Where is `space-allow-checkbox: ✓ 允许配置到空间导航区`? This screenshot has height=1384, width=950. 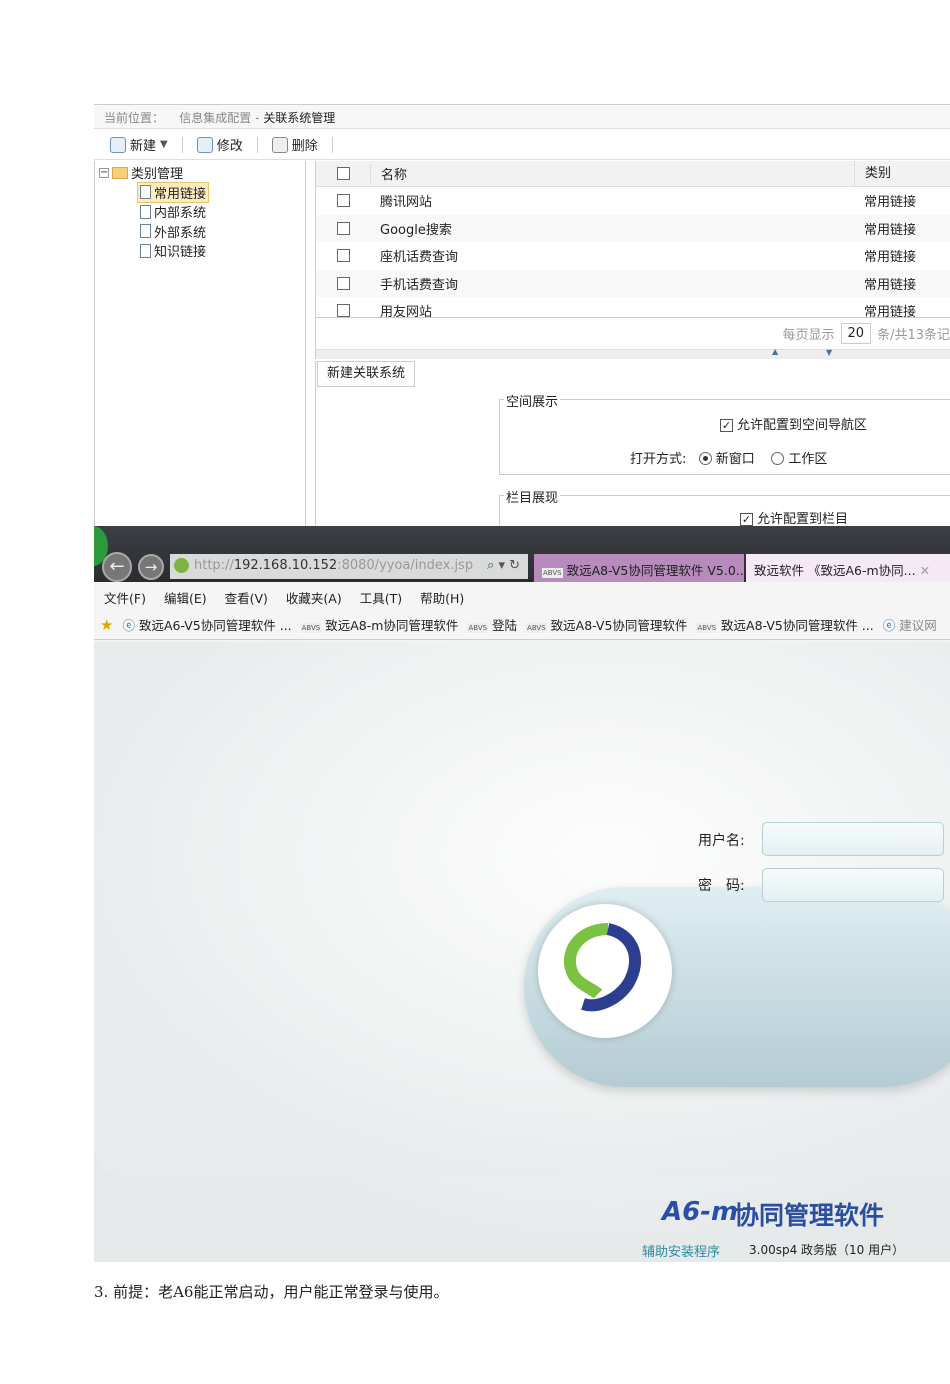
space-allow-checkbox: ✓ 允许配置到空间导航区 is located at coordinates (793, 423).